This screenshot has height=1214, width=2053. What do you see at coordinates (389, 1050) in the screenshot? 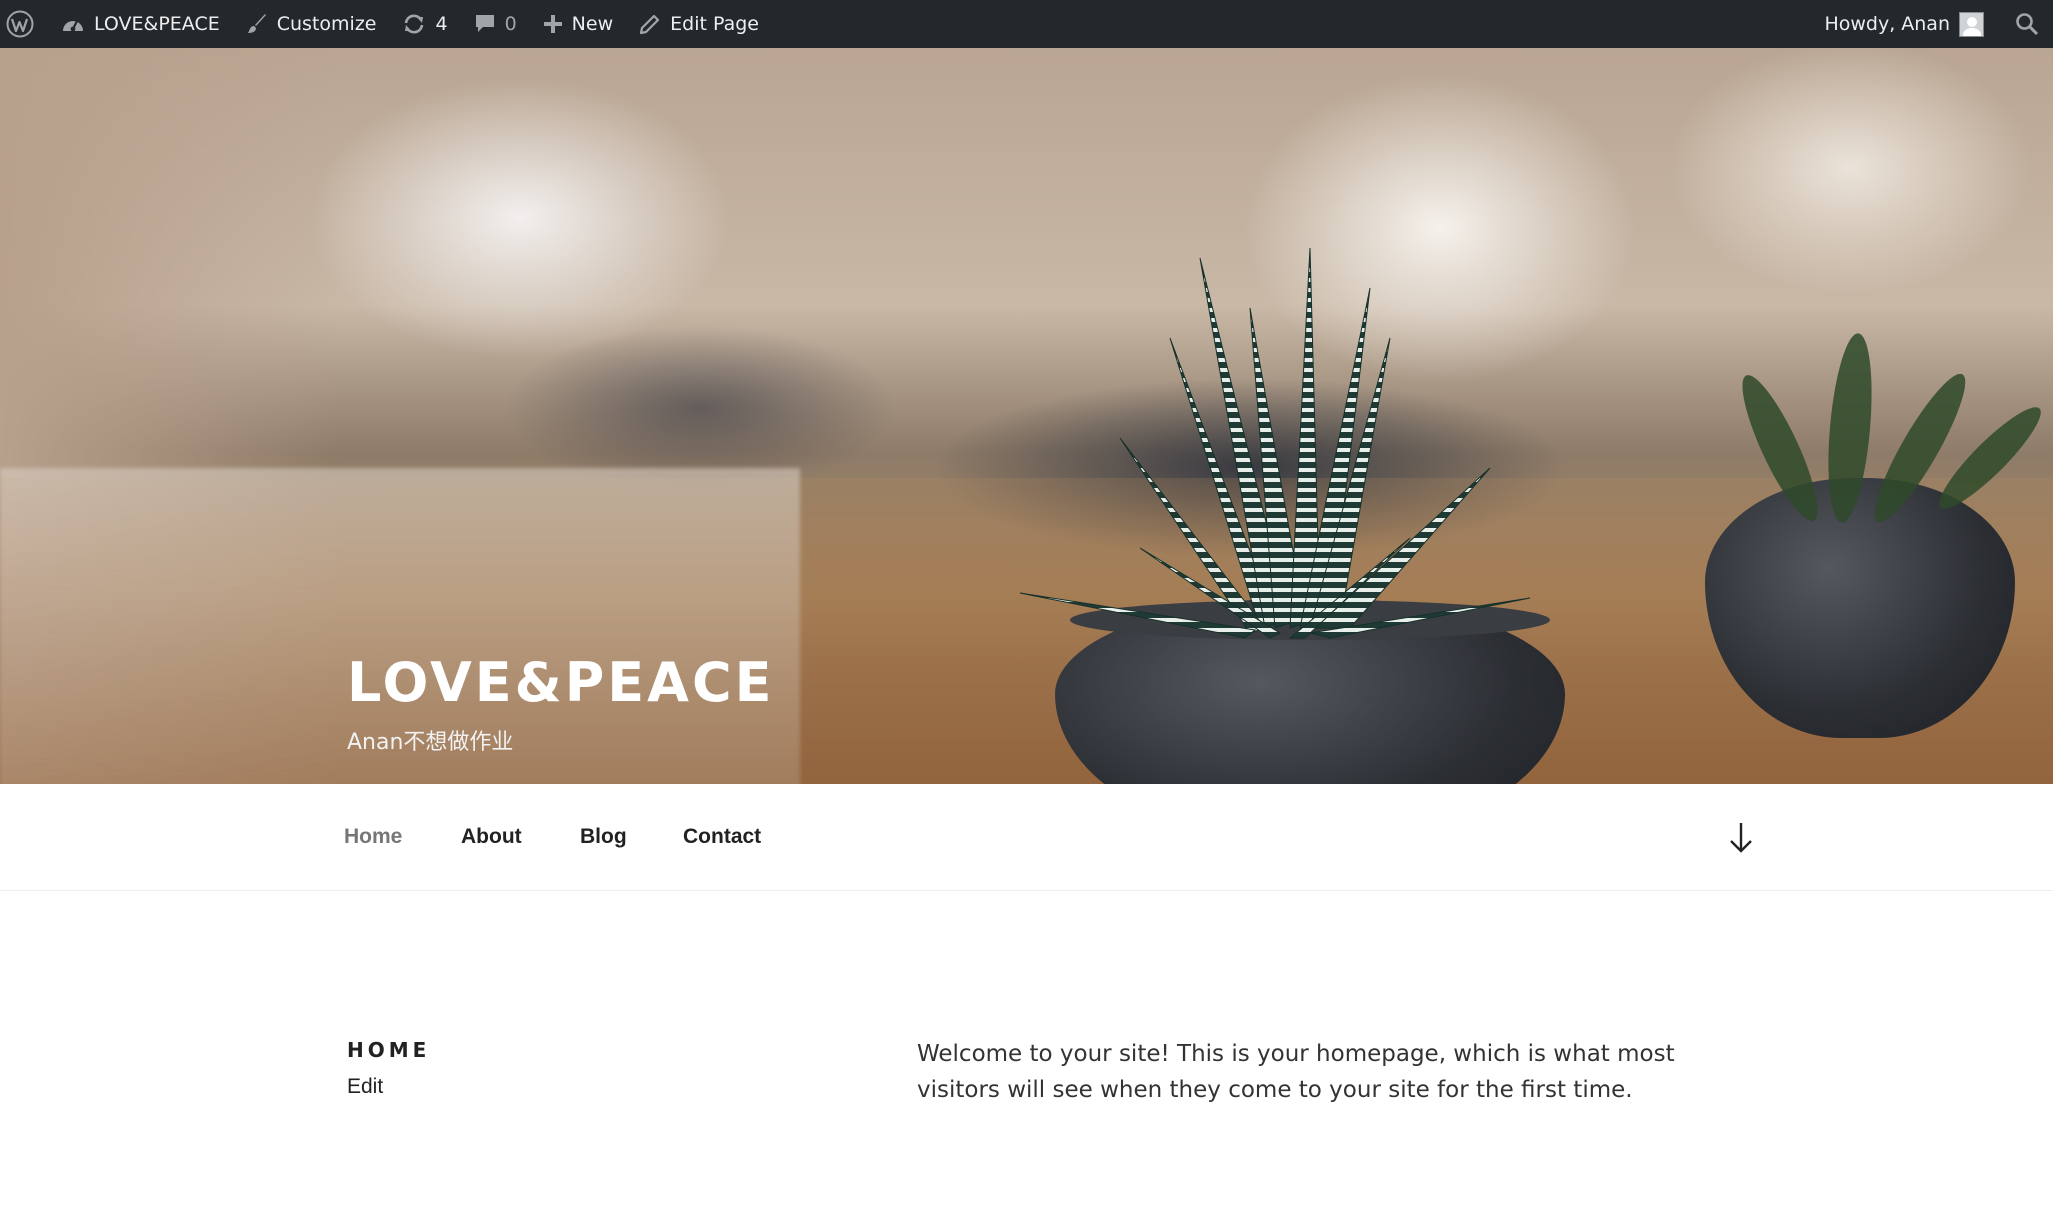
I see `page-title: HOME` at bounding box center [389, 1050].